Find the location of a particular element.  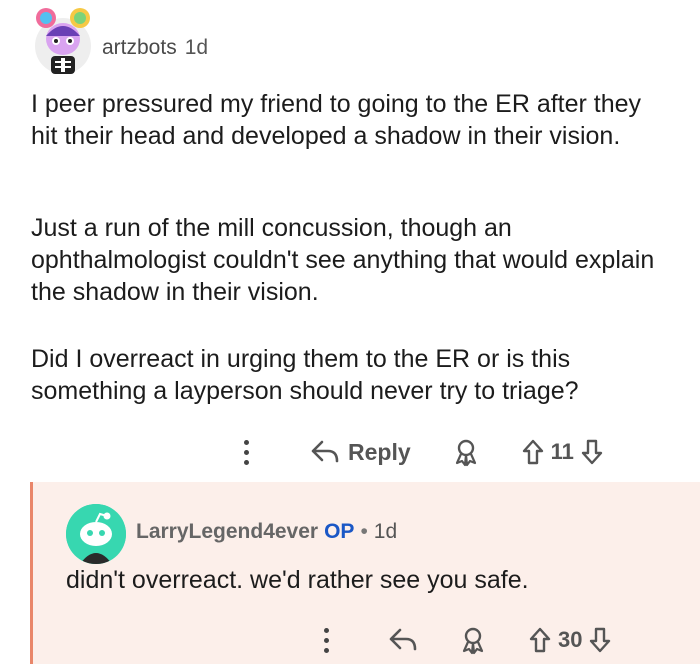

reply-avatar is located at coordinates (96, 534).